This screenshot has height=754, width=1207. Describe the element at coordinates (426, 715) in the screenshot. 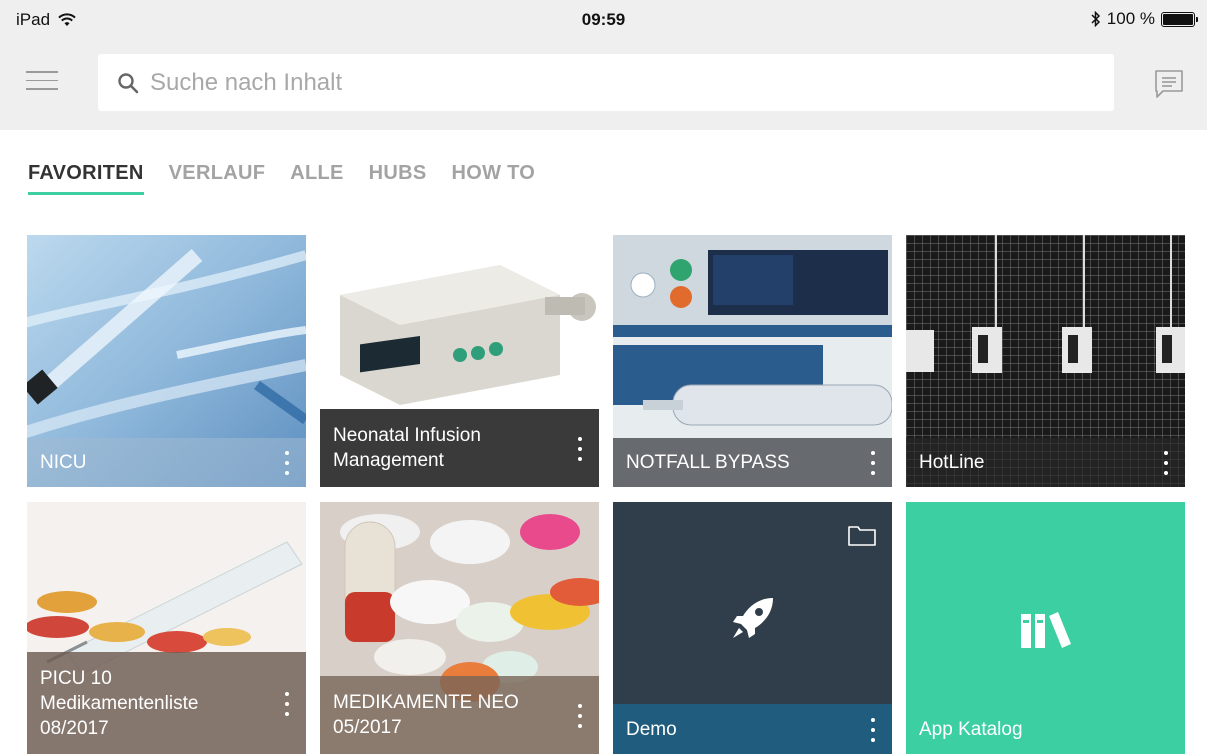

I see `tile-title: MEDIKAMENTE NEO 05/2017` at that location.